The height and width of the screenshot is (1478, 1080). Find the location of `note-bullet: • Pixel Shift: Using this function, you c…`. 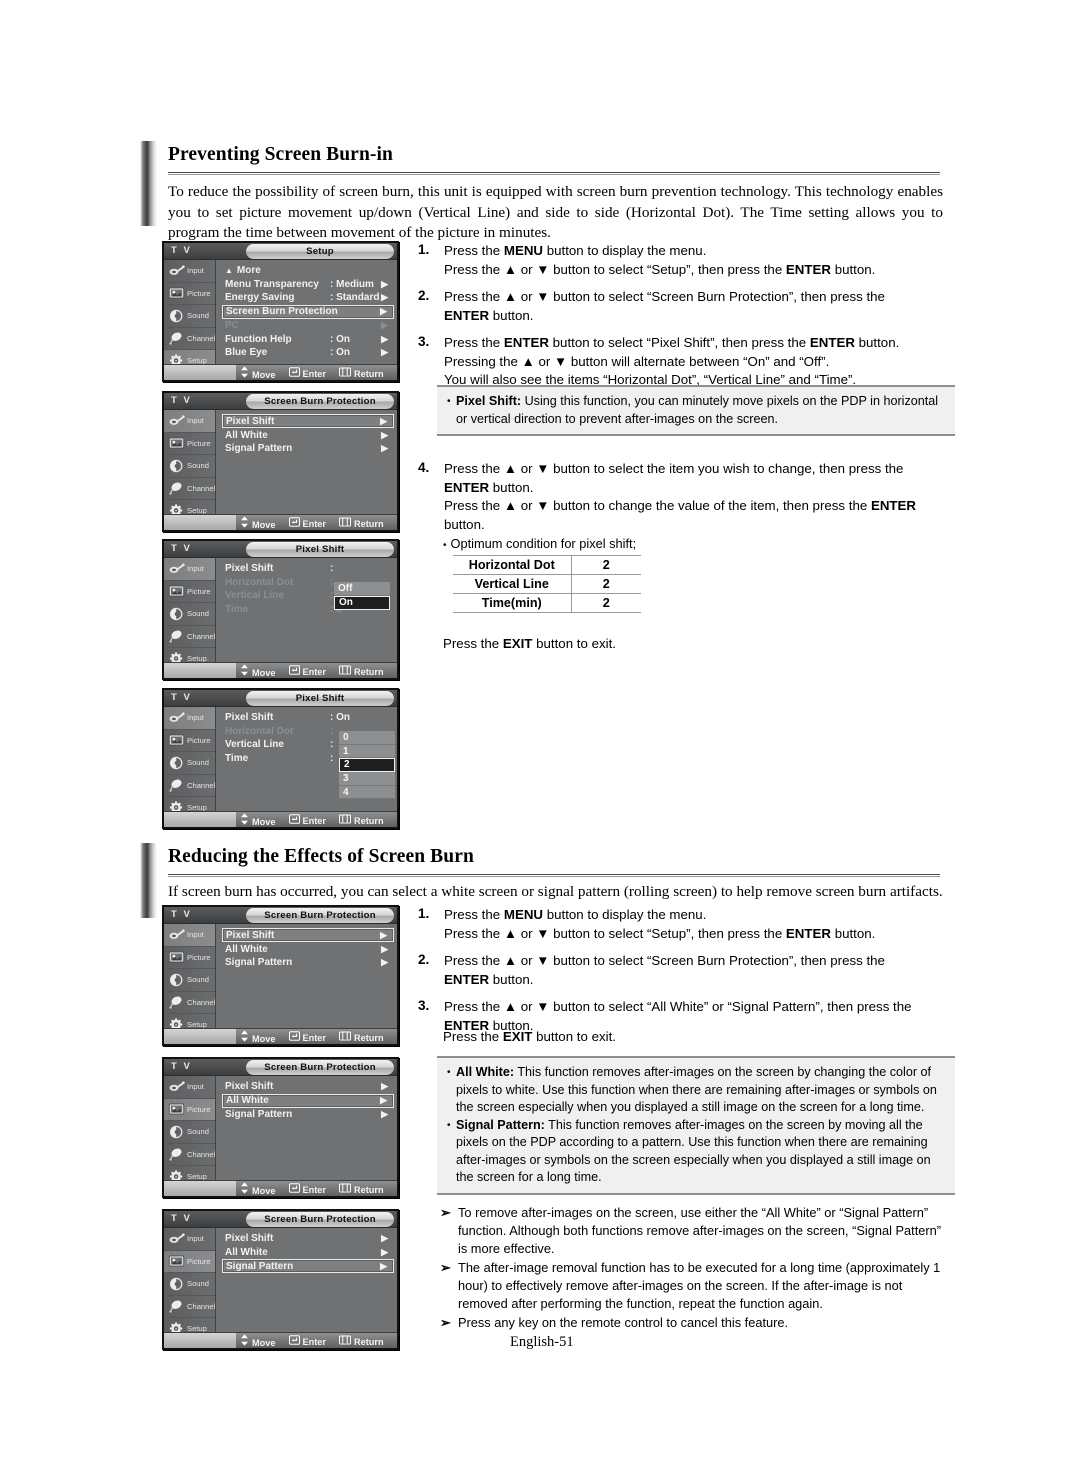

note-bullet: • Pixel Shift: Using this function, you c… is located at coordinates (697, 410).